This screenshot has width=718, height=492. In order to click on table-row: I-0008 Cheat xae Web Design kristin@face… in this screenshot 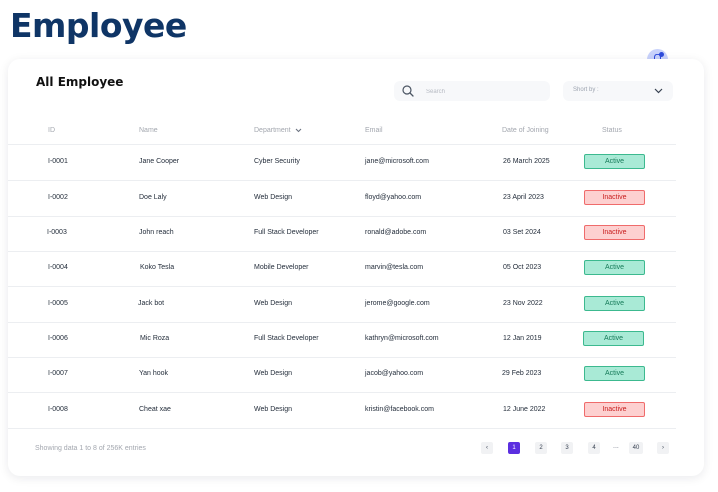, I will do `click(342, 411)`.